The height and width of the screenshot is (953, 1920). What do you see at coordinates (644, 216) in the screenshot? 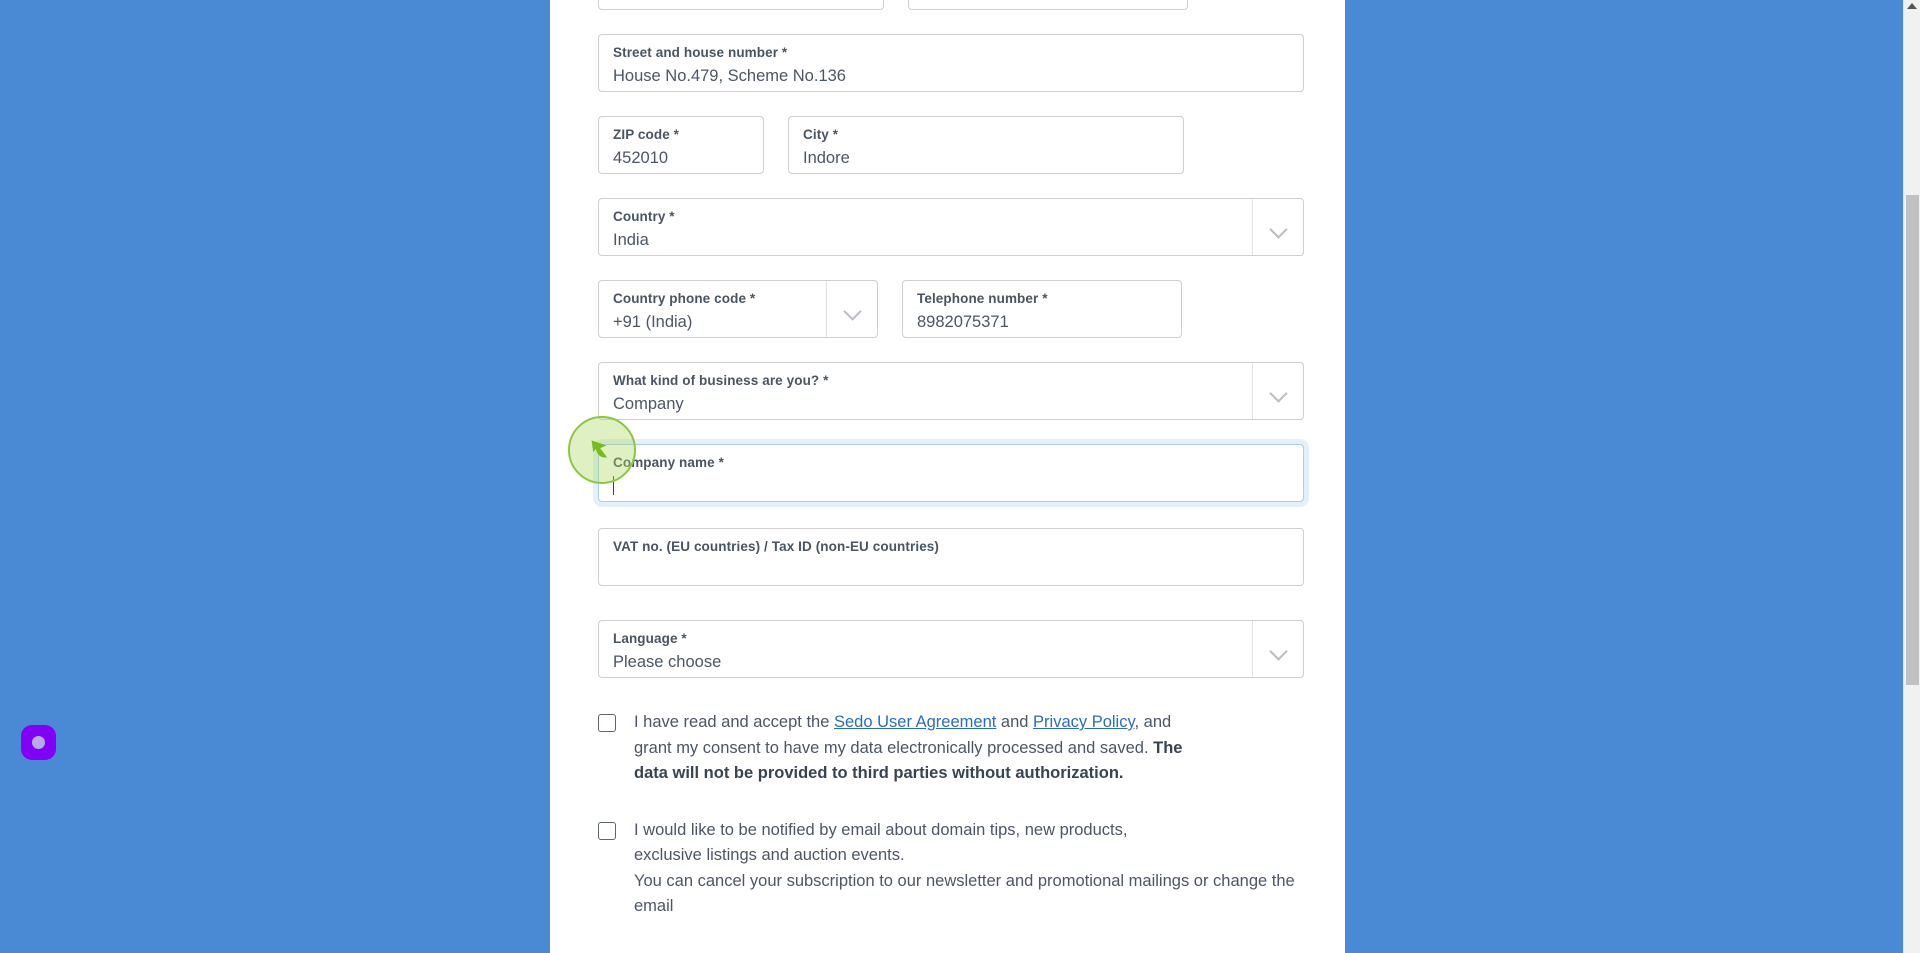
I see `country-label: Country *` at bounding box center [644, 216].